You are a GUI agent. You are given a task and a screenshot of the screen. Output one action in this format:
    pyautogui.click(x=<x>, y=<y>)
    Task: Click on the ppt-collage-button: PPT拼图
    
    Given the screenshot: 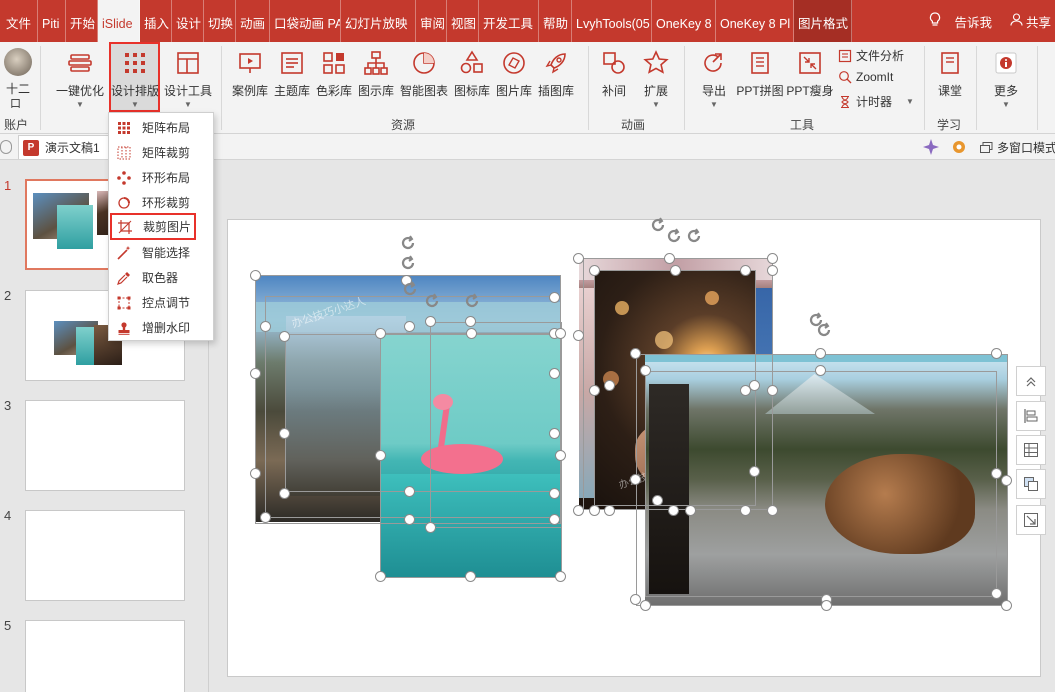 What is the action you would take?
    pyautogui.click(x=760, y=73)
    